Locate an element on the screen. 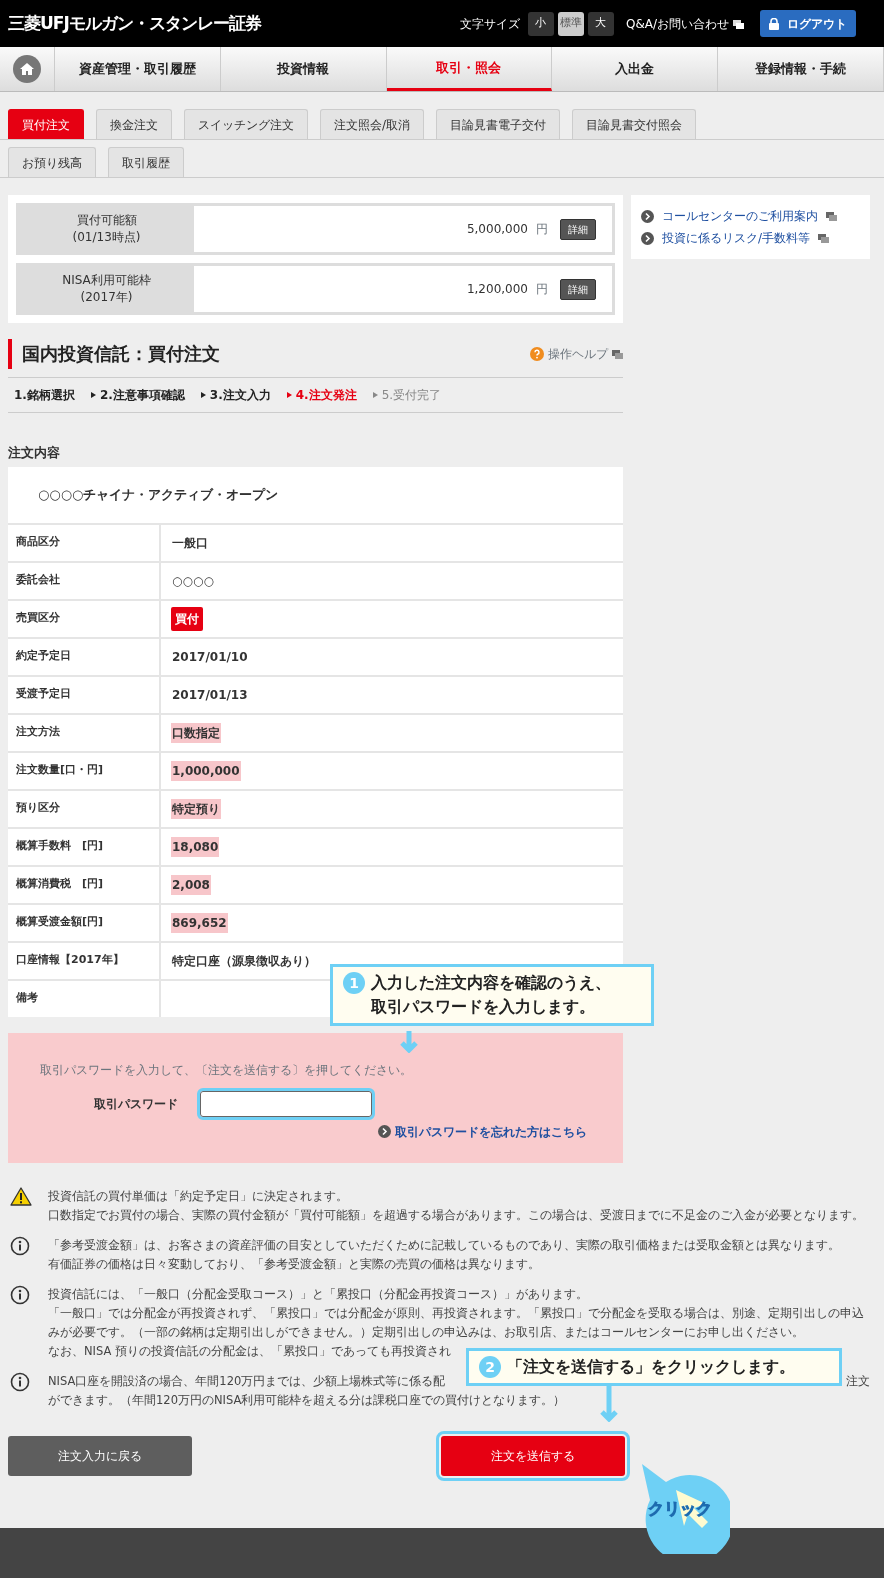 The height and width of the screenshot is (1578, 884). fund-name: ○○○○チャイナ・アクティブ・オープン is located at coordinates (158, 494).